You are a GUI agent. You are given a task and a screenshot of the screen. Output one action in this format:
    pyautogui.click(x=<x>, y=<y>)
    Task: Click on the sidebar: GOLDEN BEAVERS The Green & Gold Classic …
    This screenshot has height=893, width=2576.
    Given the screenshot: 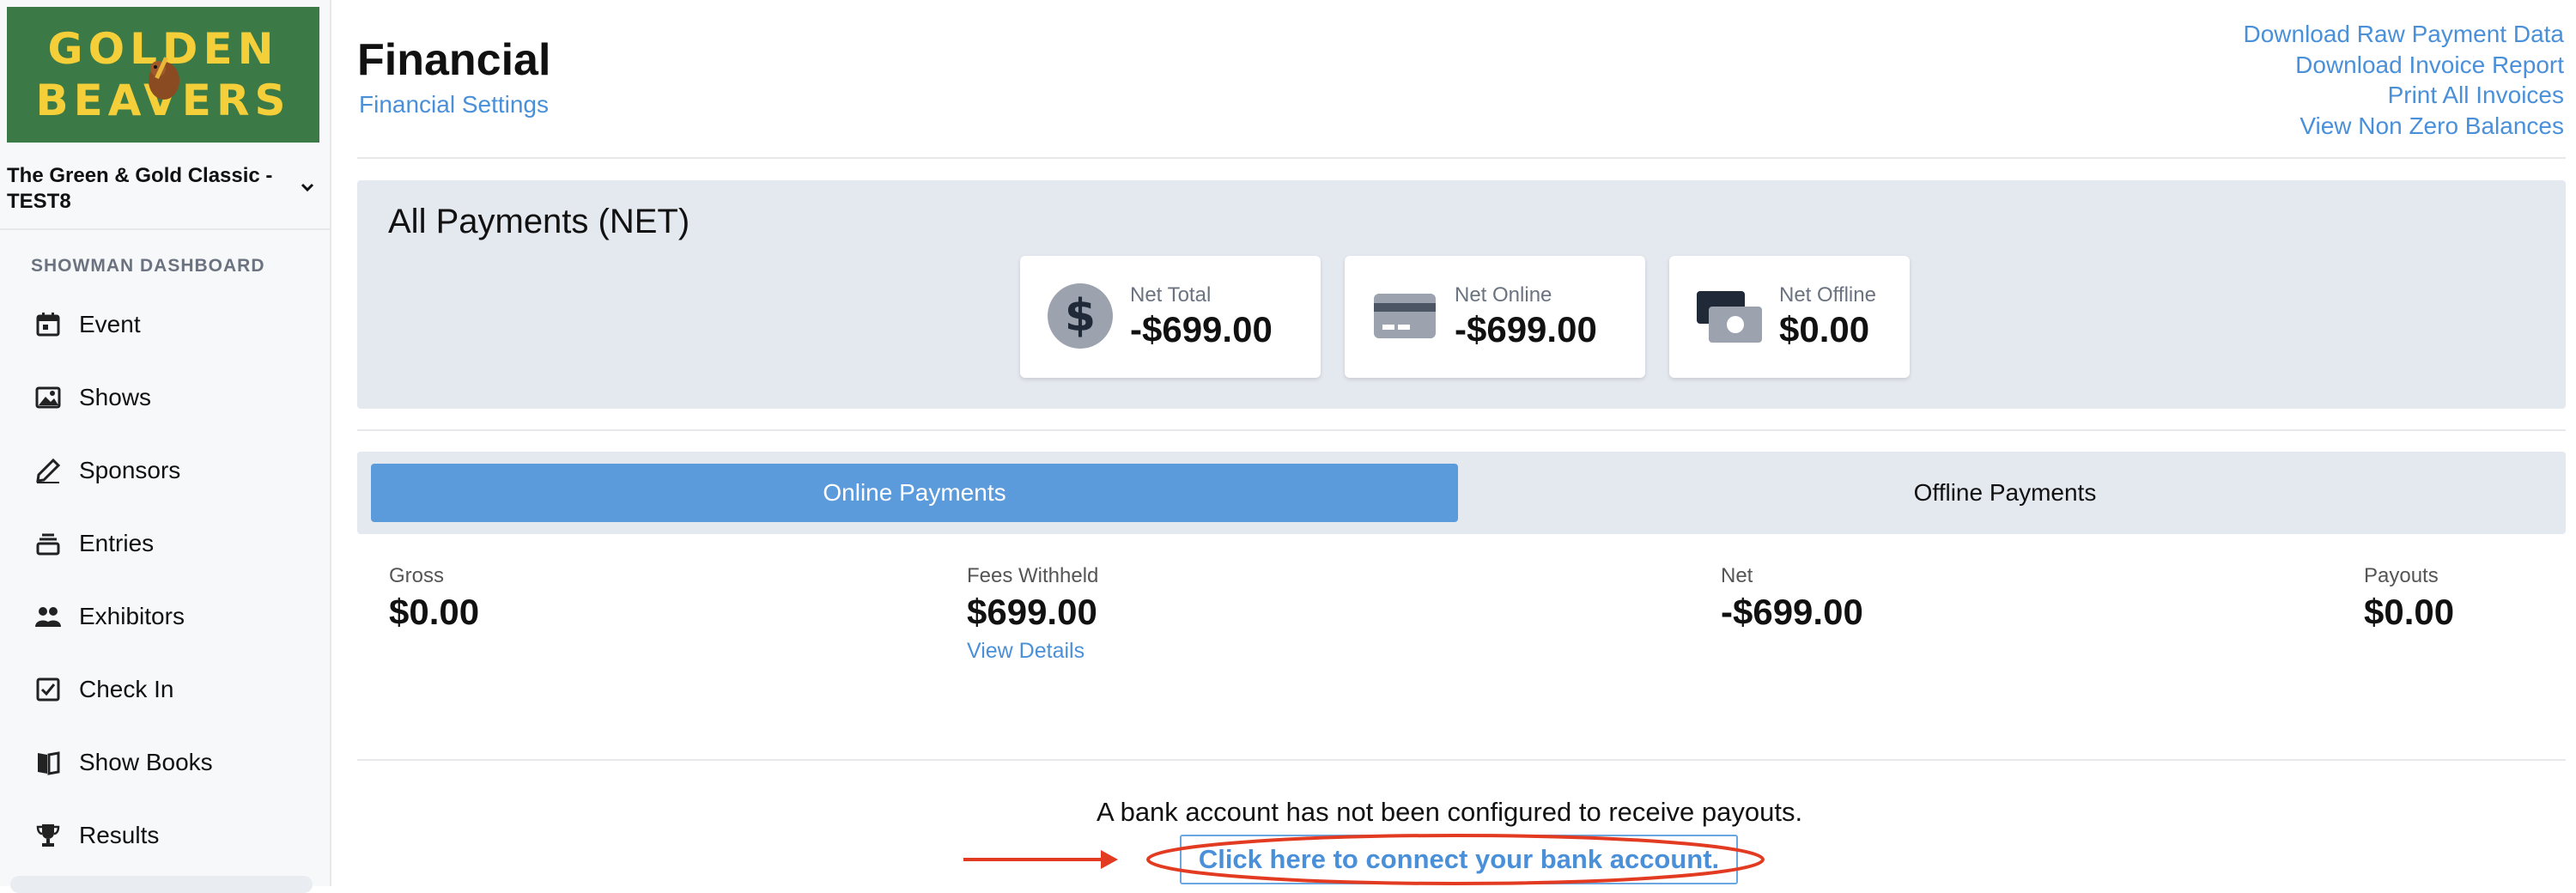 What is the action you would take?
    pyautogui.click(x=165, y=446)
    